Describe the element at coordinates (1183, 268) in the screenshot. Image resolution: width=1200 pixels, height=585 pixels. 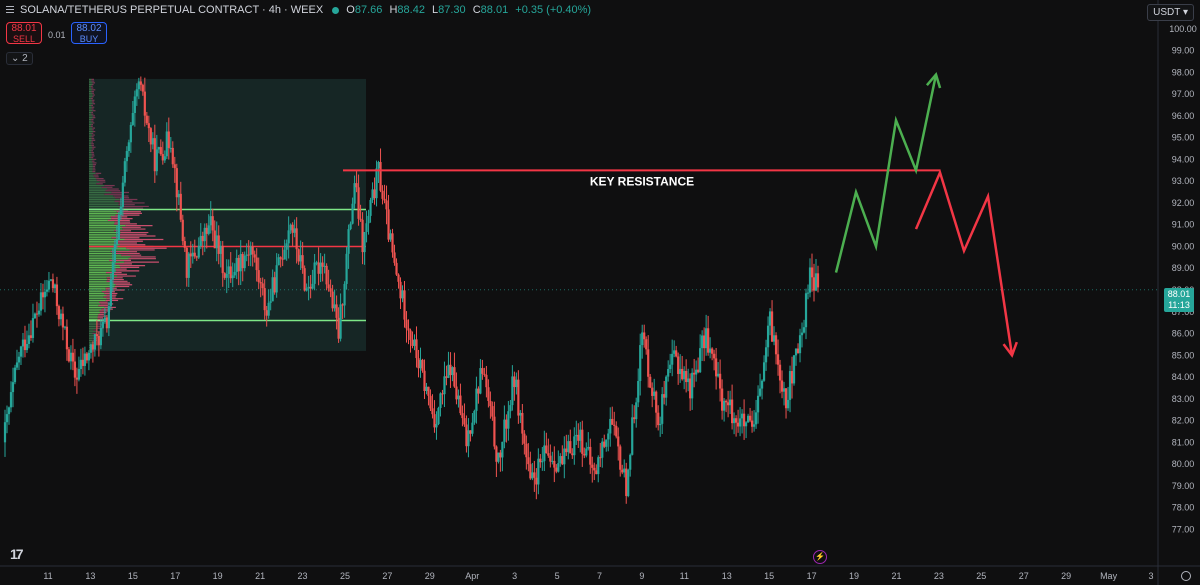
I see `y-tick-label: 89.00` at that location.